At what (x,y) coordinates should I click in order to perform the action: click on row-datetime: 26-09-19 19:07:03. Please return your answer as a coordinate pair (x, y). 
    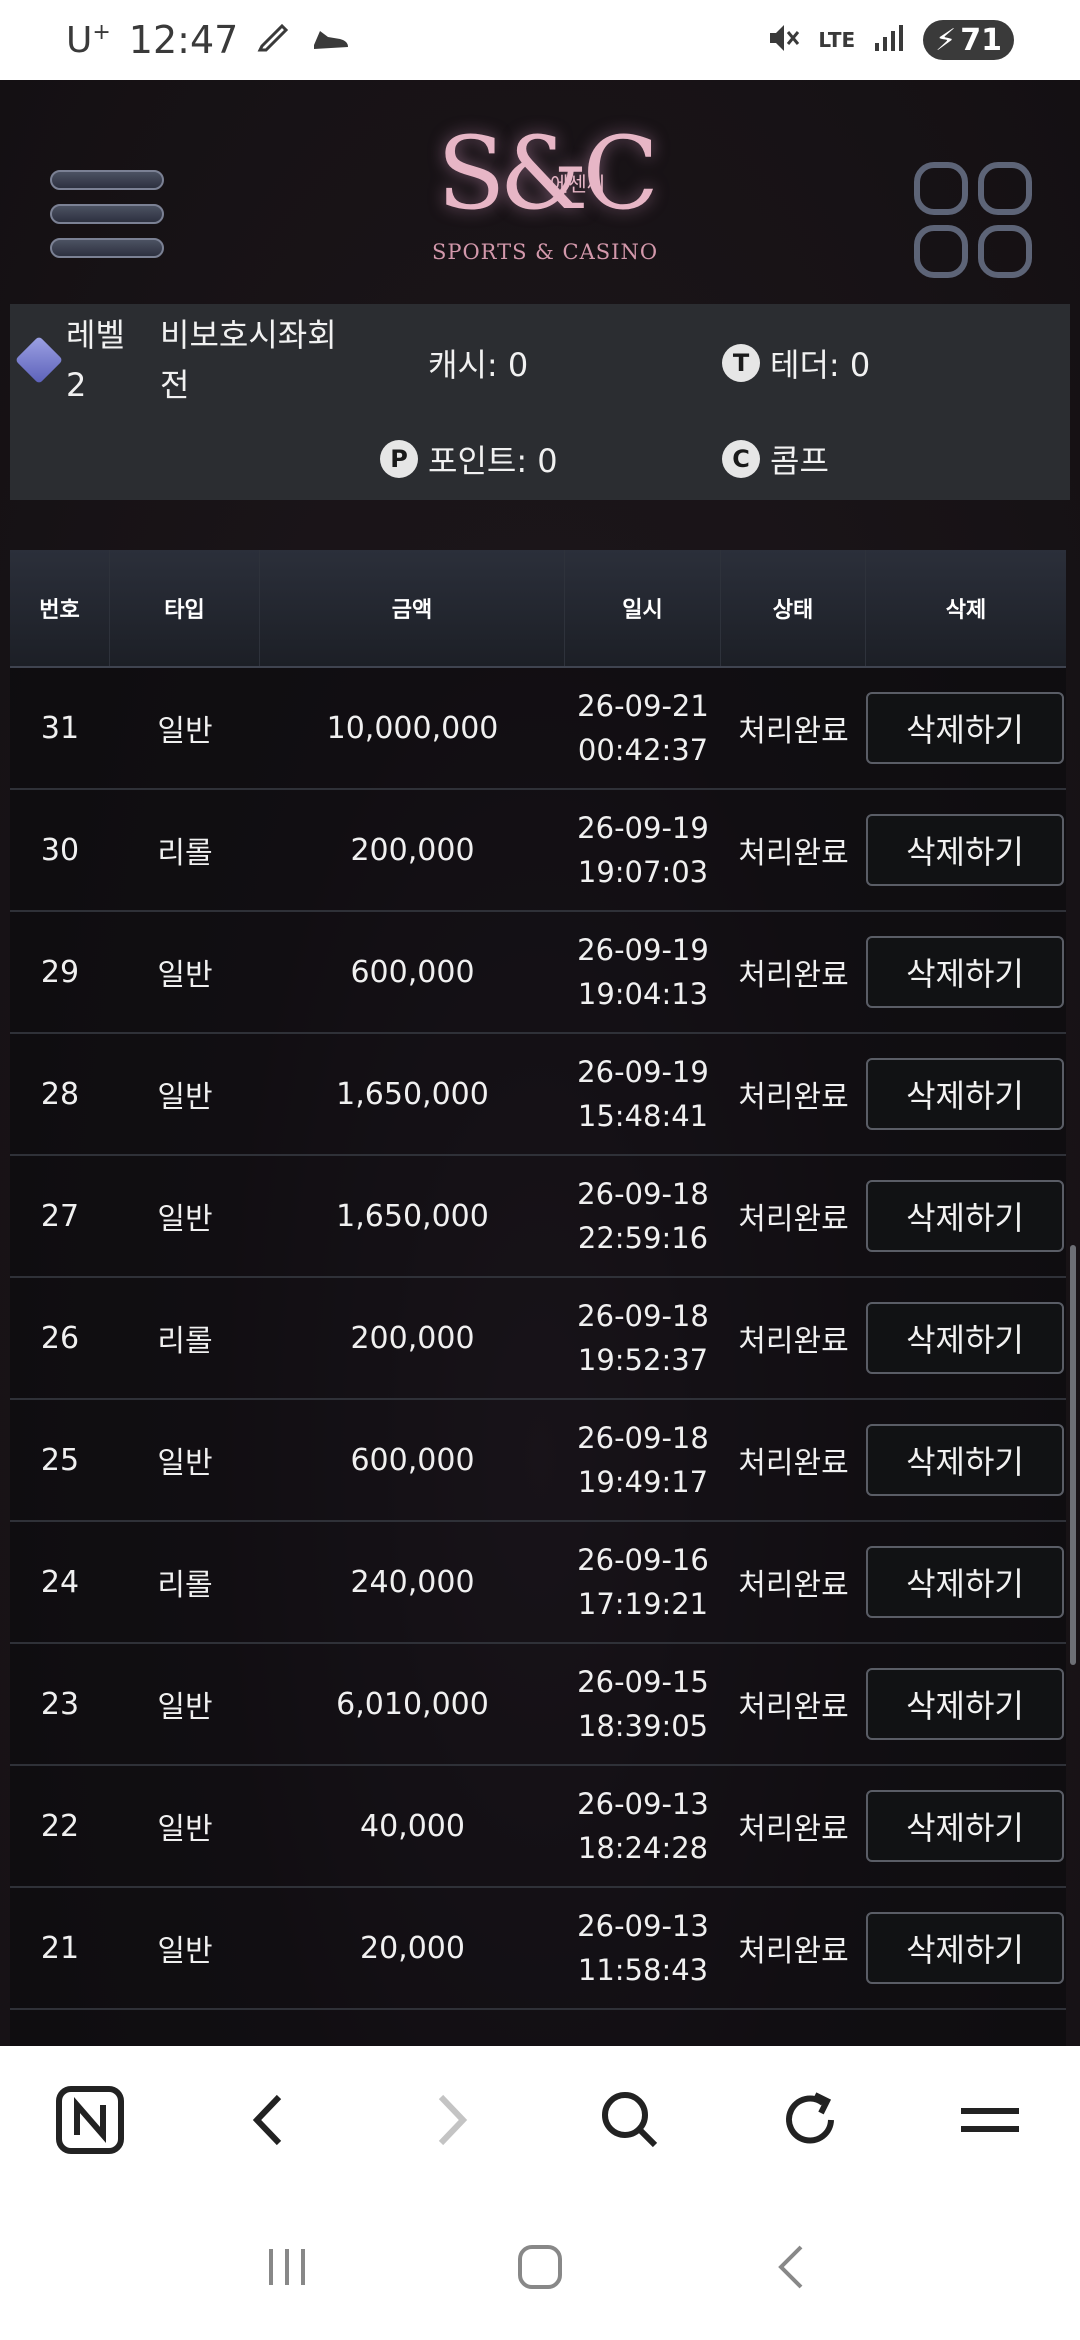
    Looking at the image, I should click on (643, 850).